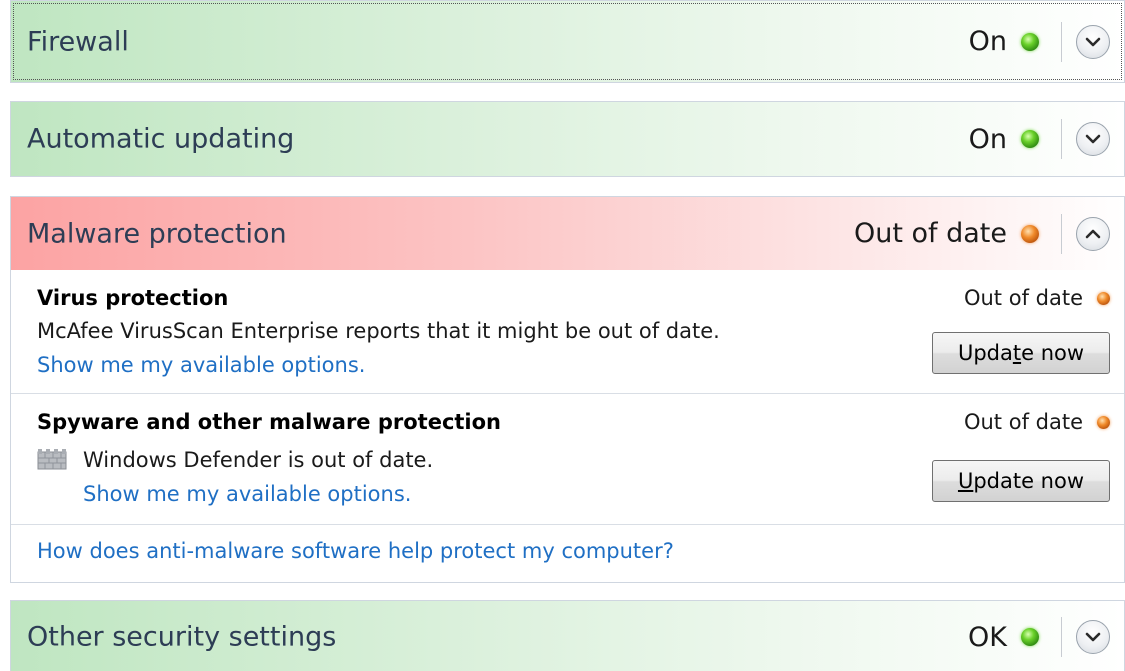 The image size is (1125, 671). Describe the element at coordinates (182, 637) in the screenshot. I see `other-security-settings-title: Other security settings` at that location.